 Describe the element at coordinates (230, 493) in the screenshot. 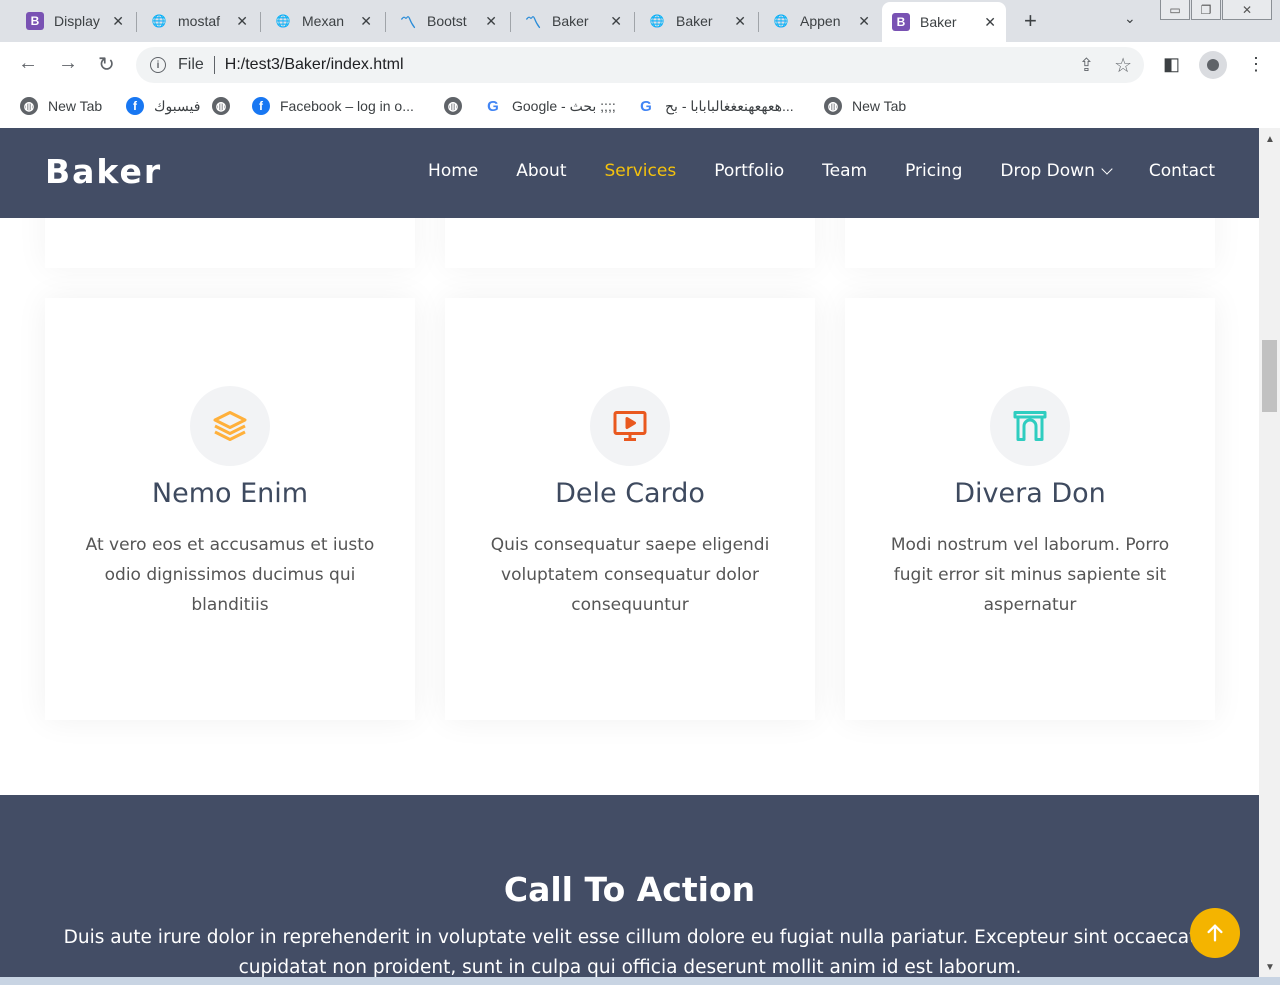

I see `service-title: Nemo Enim` at that location.